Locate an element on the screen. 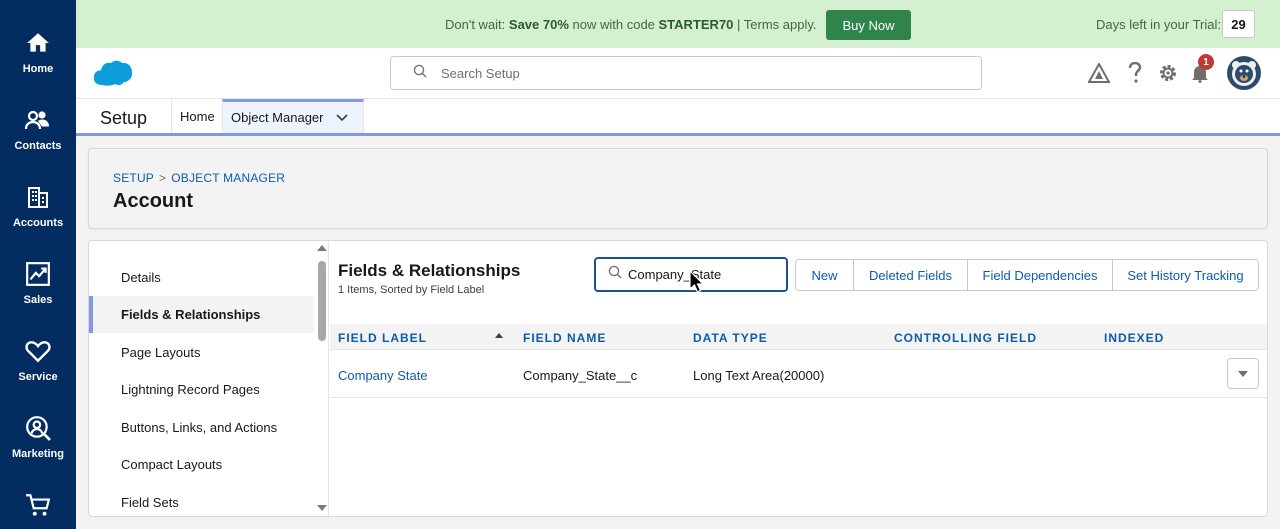 Image resolution: width=1280 pixels, height=529 pixels. deleted-fields-button: Deleted Fields is located at coordinates (911, 275).